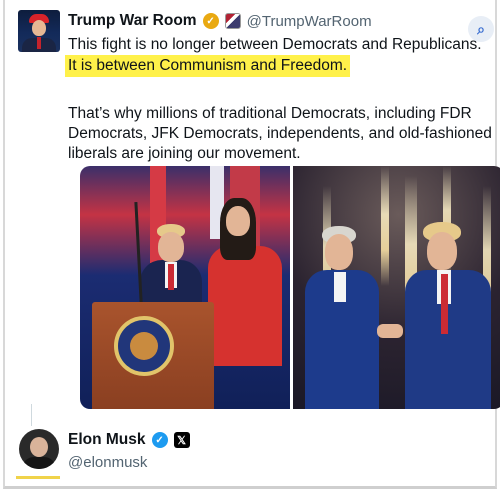  Describe the element at coordinates (132, 21) in the screenshot. I see `author-name: Trump War Room` at that location.